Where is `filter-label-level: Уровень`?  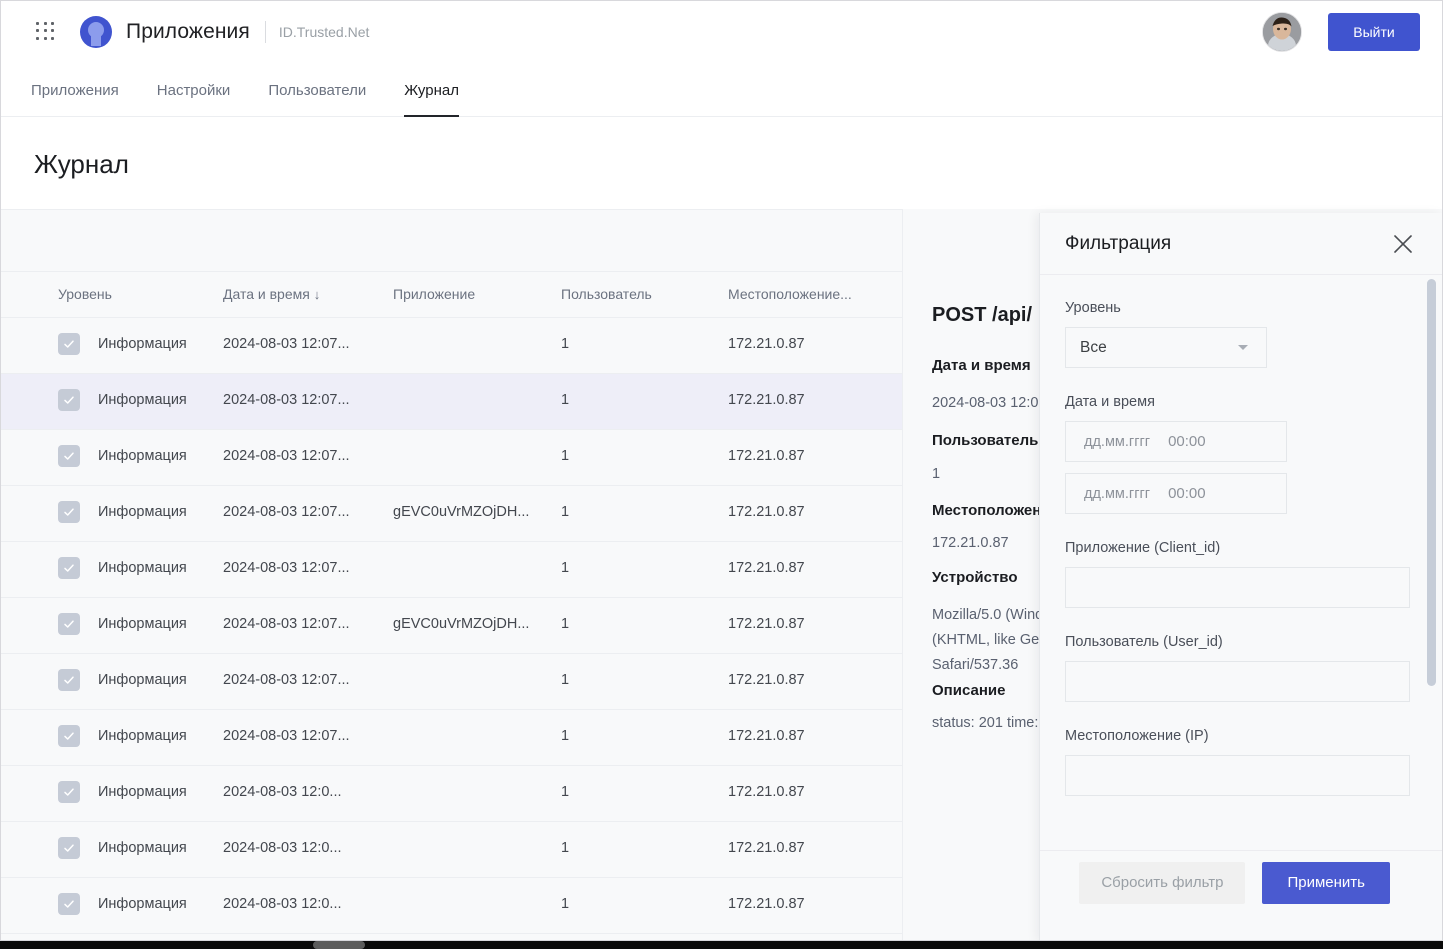
filter-label-level: Уровень is located at coordinates (1093, 308).